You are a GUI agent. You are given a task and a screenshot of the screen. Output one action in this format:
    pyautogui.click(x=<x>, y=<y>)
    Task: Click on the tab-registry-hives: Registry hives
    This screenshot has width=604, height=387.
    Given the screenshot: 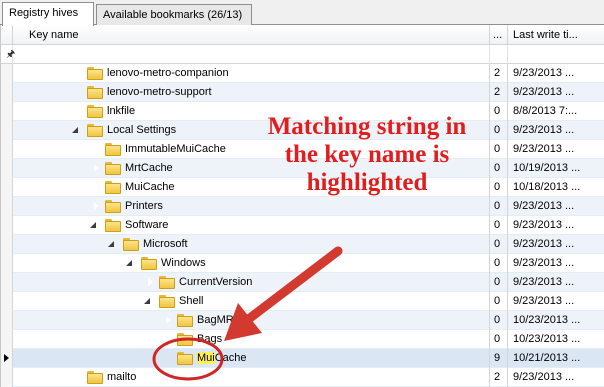 What is the action you would take?
    pyautogui.click(x=48, y=14)
    